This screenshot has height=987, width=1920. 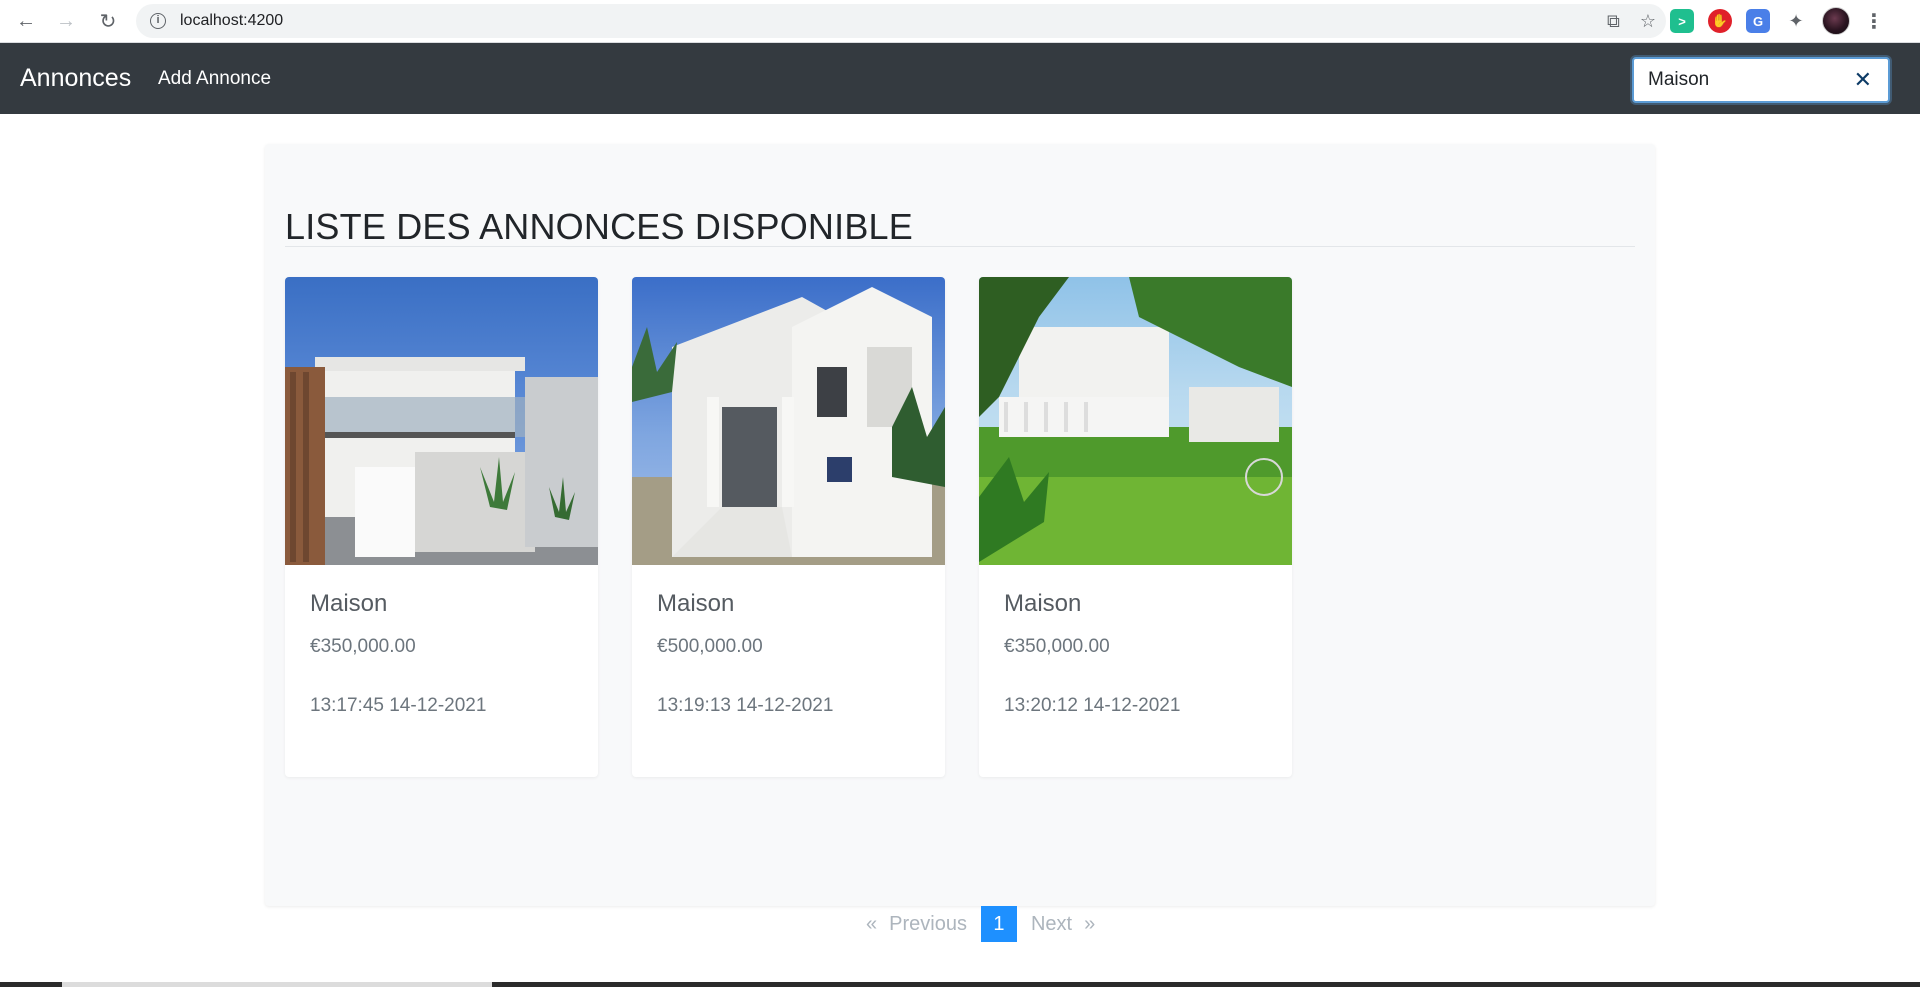 I want to click on window-bottom-edge, so click(x=960, y=984).